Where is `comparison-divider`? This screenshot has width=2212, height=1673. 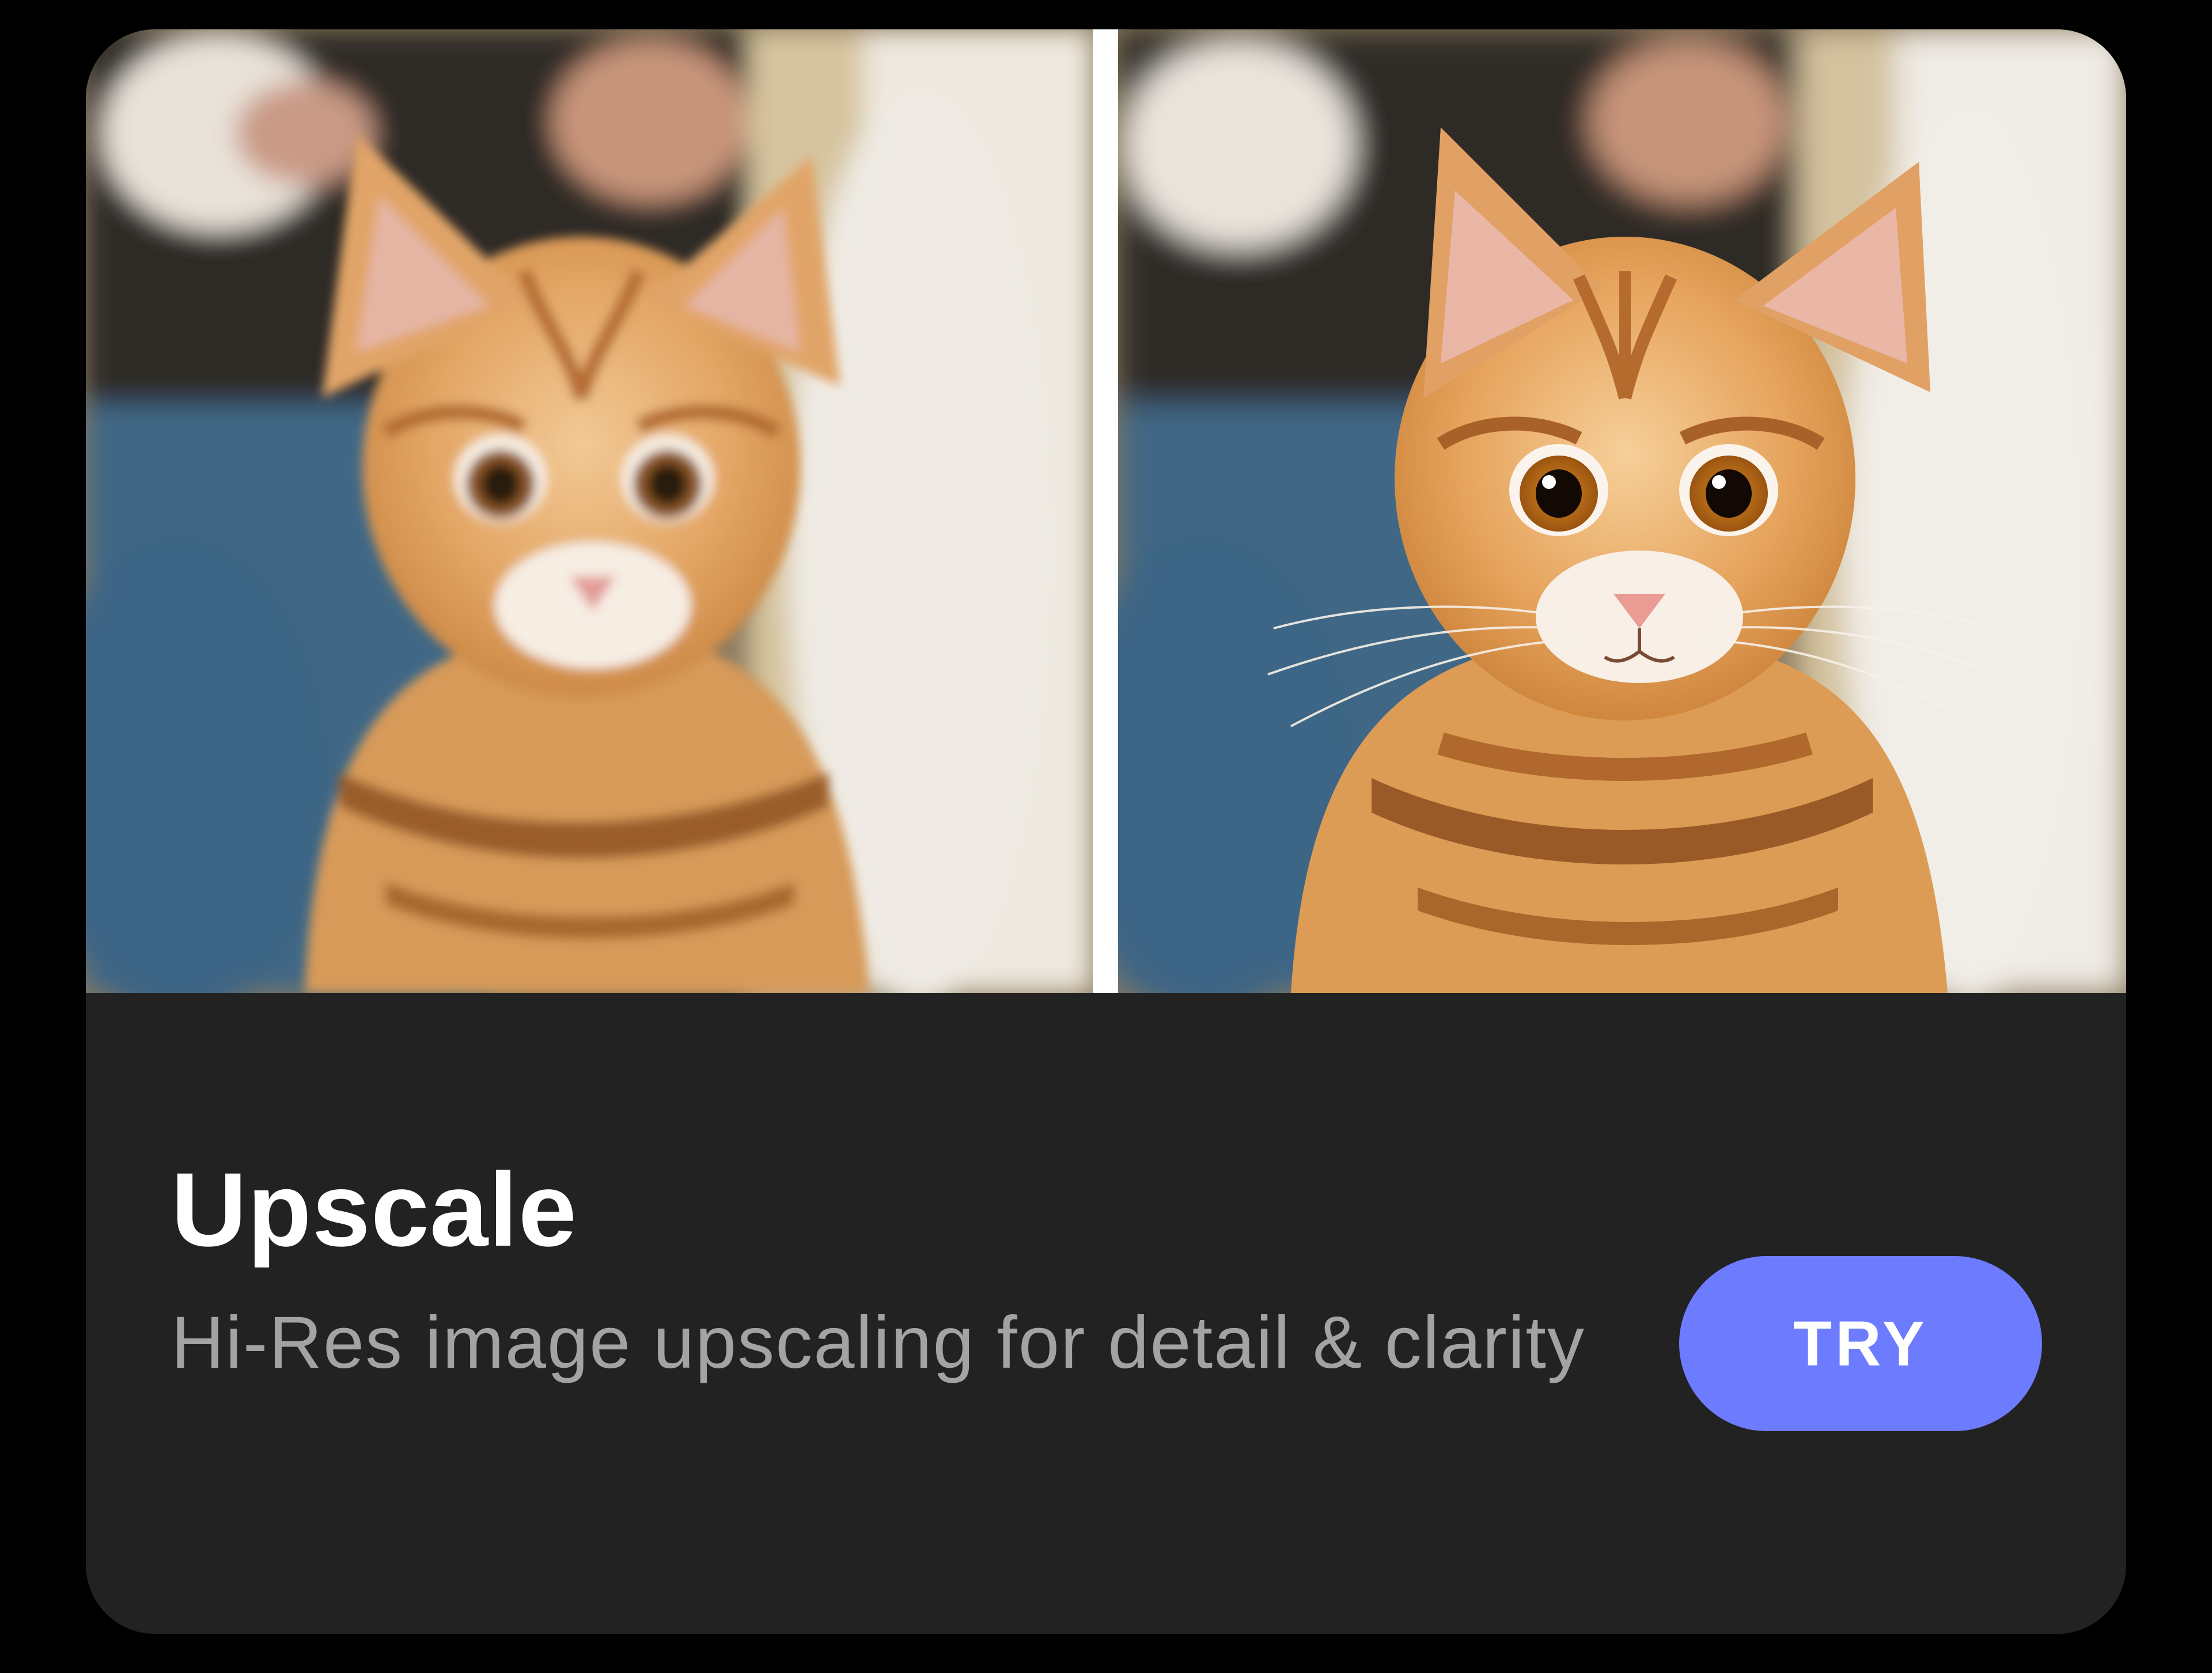
comparison-divider is located at coordinates (1105, 511).